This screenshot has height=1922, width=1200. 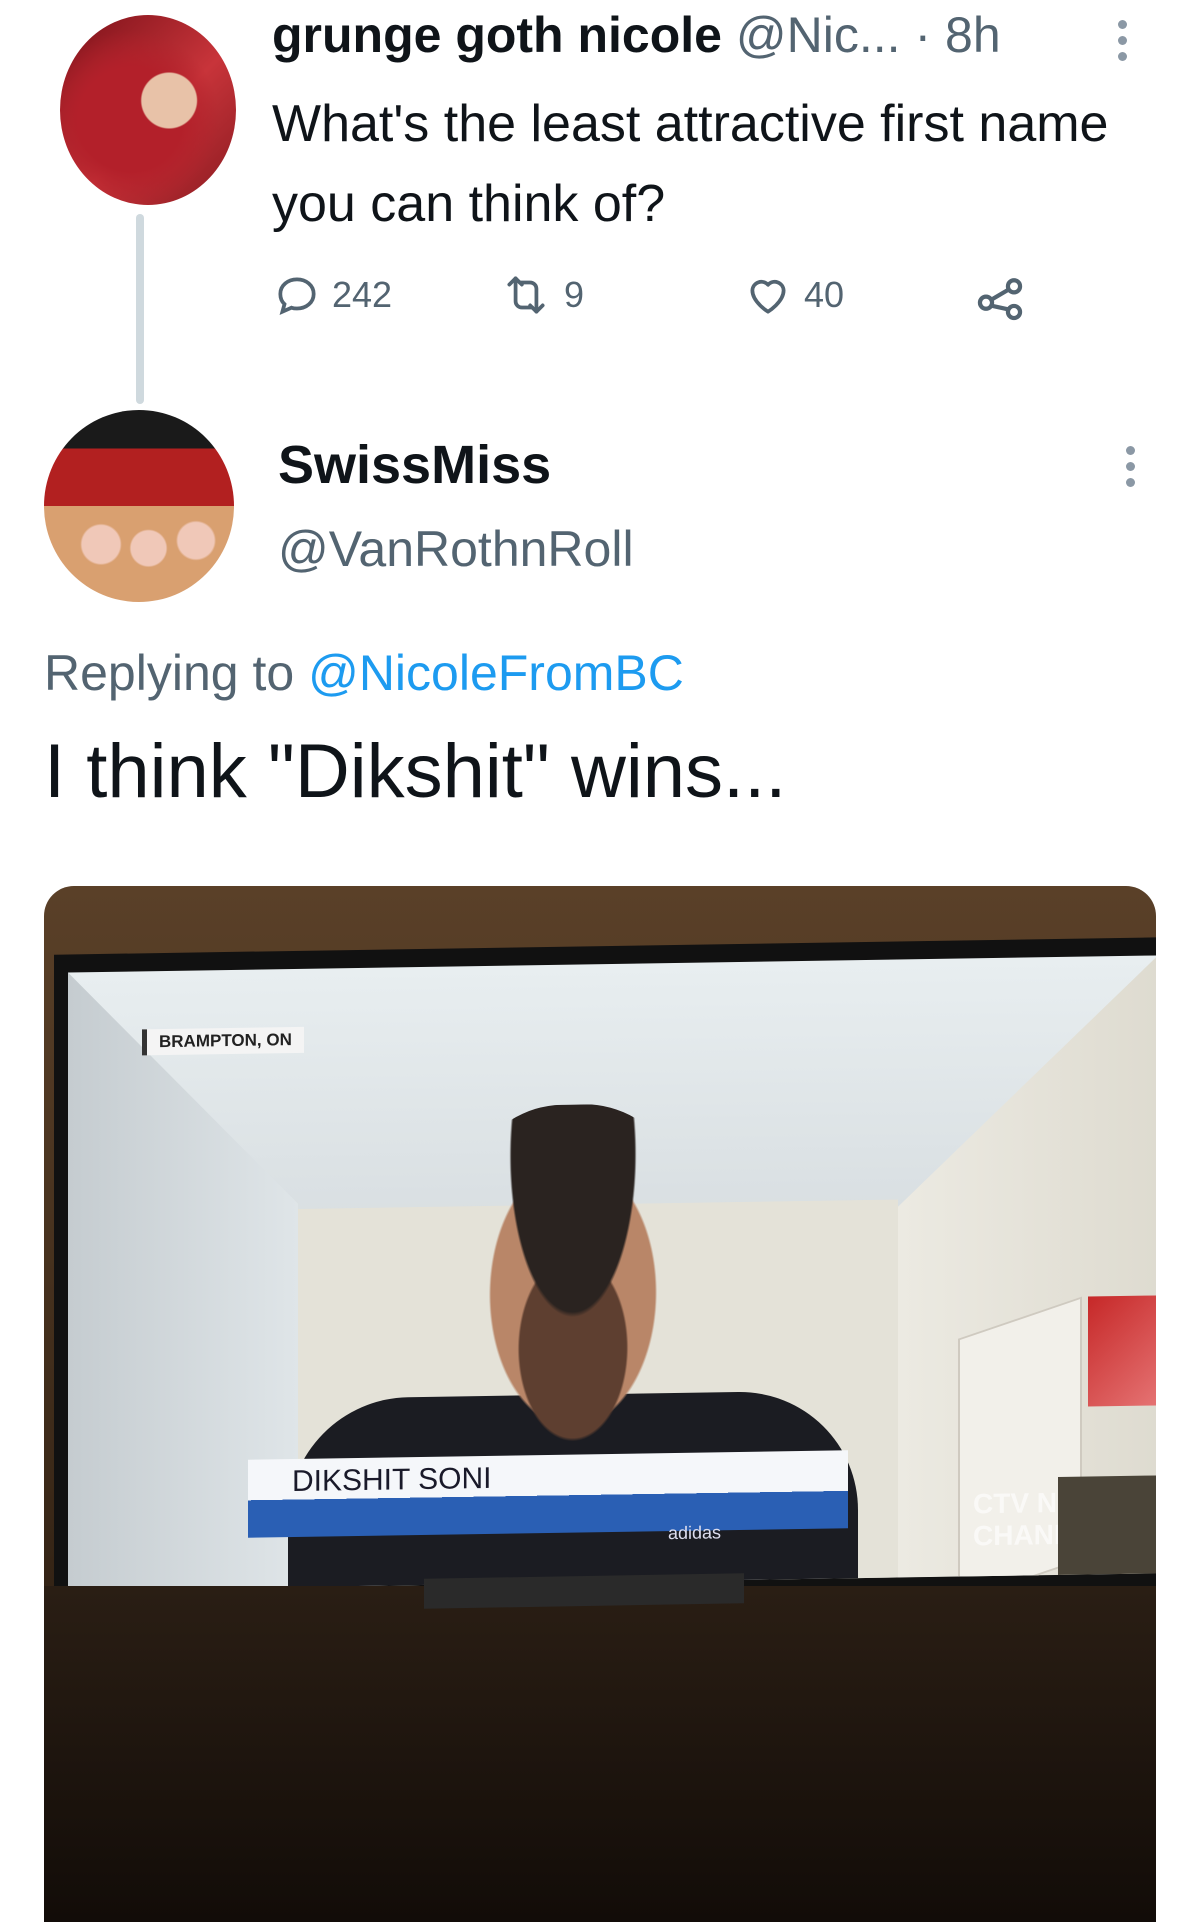 I want to click on retweet-button: 9, so click(x=541, y=295).